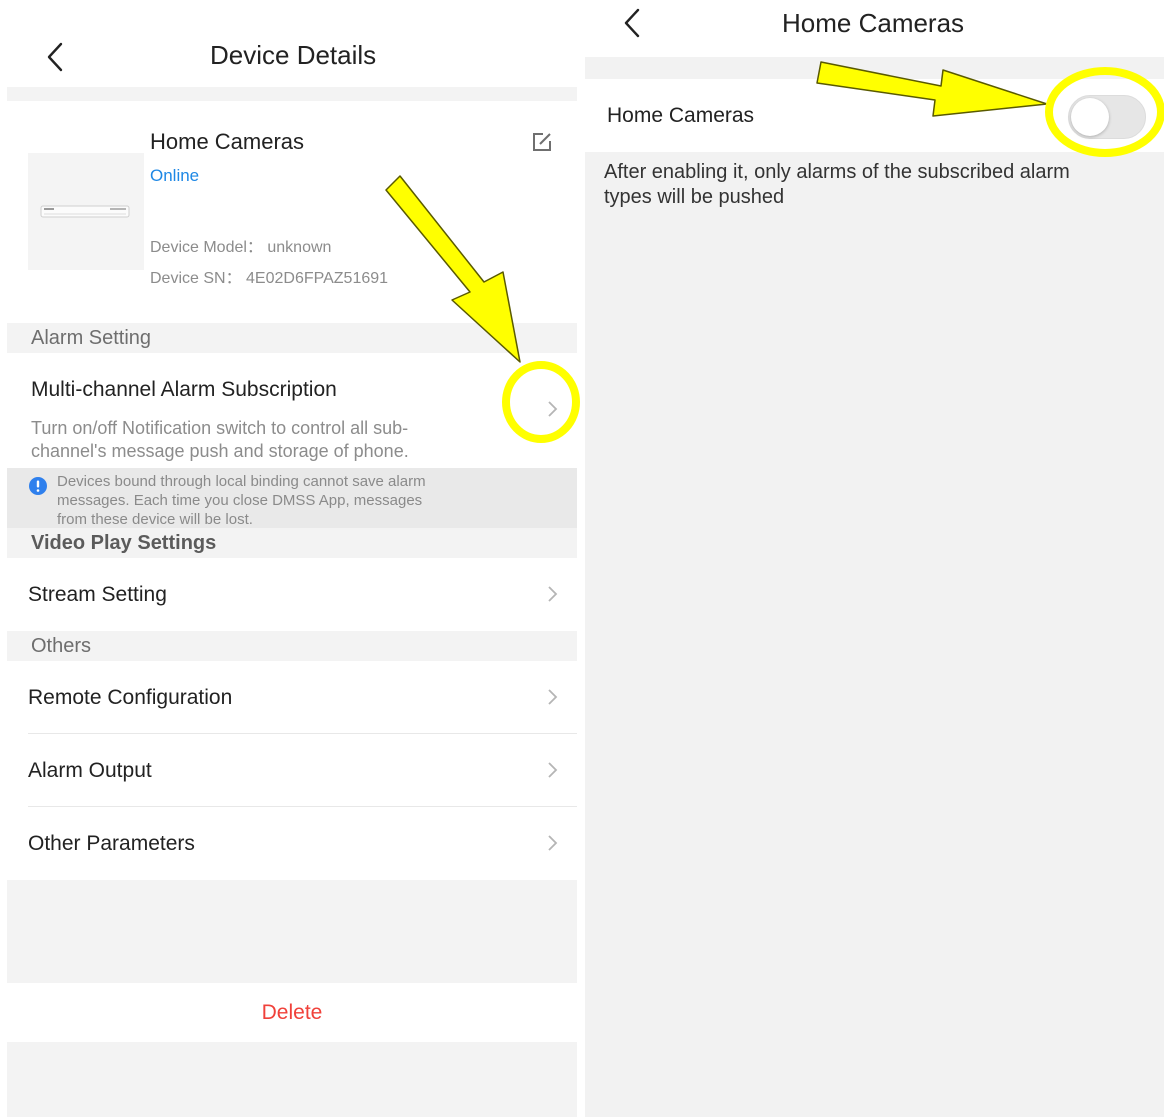 This screenshot has height=1117, width=1164. Describe the element at coordinates (124, 543) in the screenshot. I see `section-video-play-settings: Video Play Settings` at that location.